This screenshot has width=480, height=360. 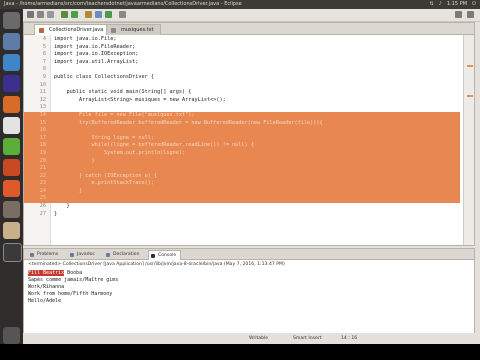 What do you see at coordinates (113, 30) in the screenshot?
I see `text-file-icon` at bounding box center [113, 30].